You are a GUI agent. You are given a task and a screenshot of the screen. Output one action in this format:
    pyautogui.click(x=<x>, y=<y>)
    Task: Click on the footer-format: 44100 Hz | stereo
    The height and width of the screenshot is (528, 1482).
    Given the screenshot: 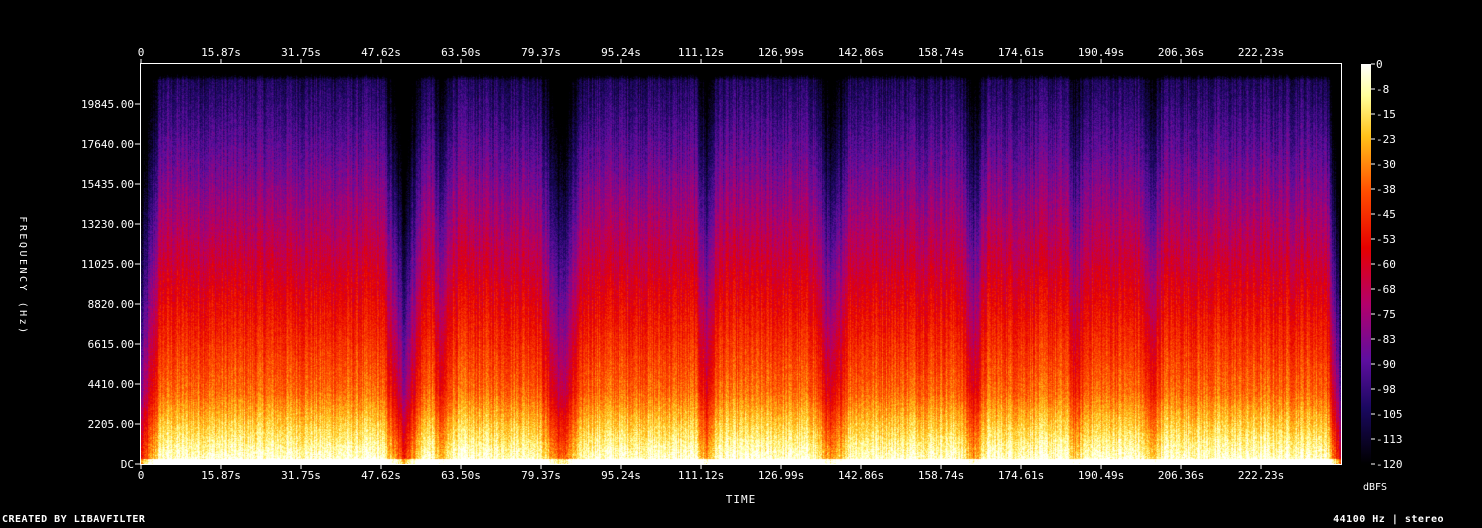 What is the action you would take?
    pyautogui.click(x=1388, y=519)
    